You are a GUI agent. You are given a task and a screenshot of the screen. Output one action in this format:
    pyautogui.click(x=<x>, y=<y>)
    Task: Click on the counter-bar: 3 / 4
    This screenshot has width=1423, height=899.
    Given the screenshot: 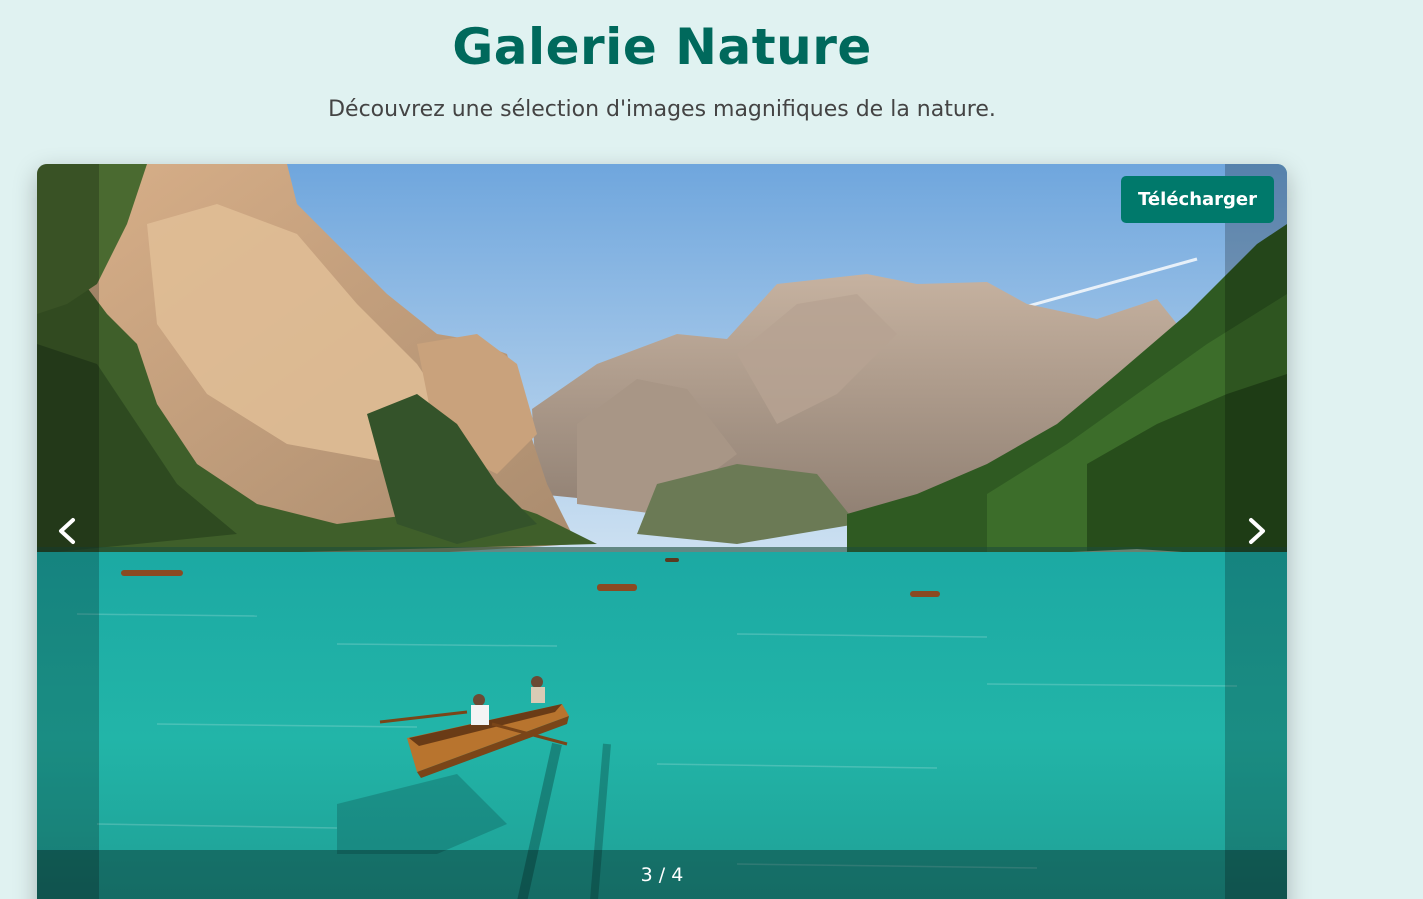 What is the action you would take?
    pyautogui.click(x=662, y=874)
    